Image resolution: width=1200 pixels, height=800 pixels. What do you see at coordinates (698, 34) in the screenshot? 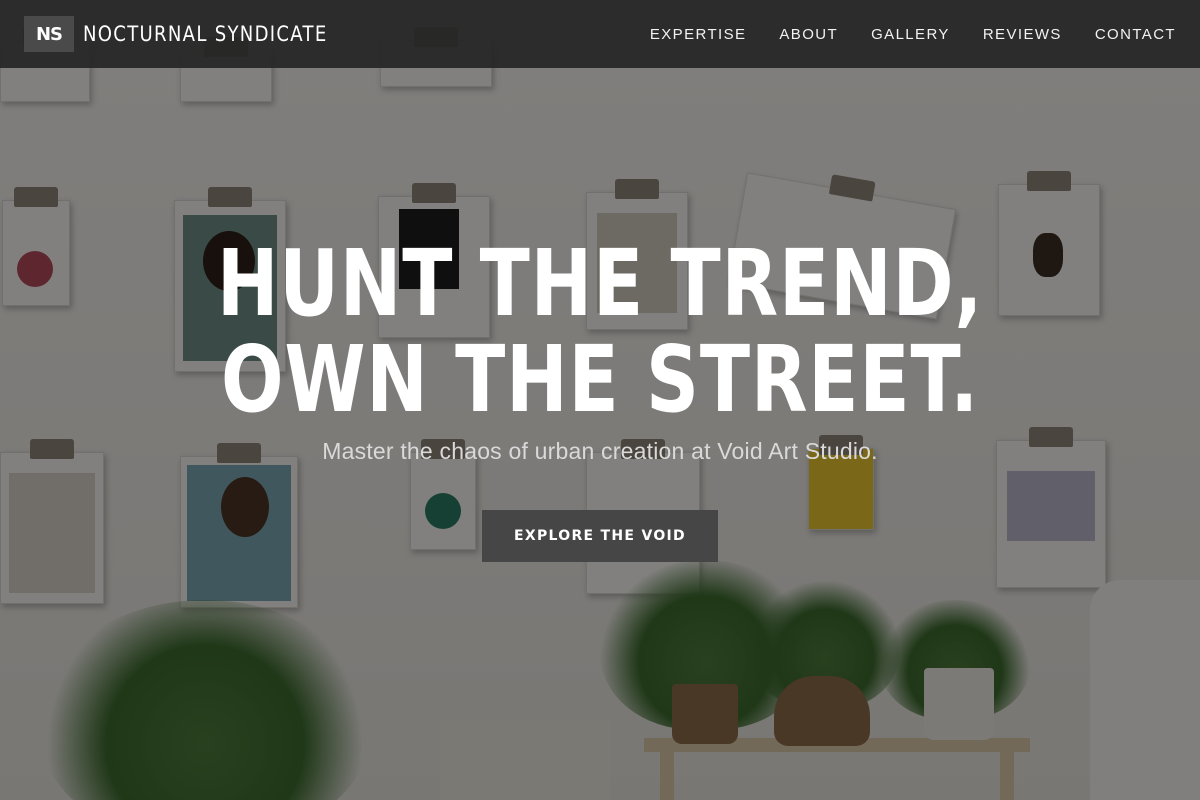
I see `nav-link-expertise: EXPERTISE` at bounding box center [698, 34].